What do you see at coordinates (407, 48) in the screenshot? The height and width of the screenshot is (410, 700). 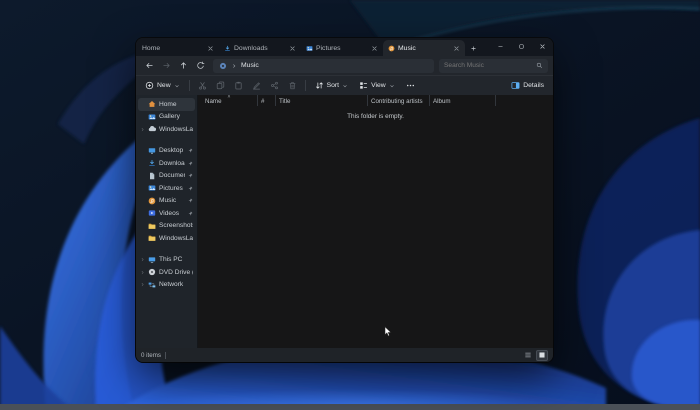 I see `tab-label: Music` at bounding box center [407, 48].